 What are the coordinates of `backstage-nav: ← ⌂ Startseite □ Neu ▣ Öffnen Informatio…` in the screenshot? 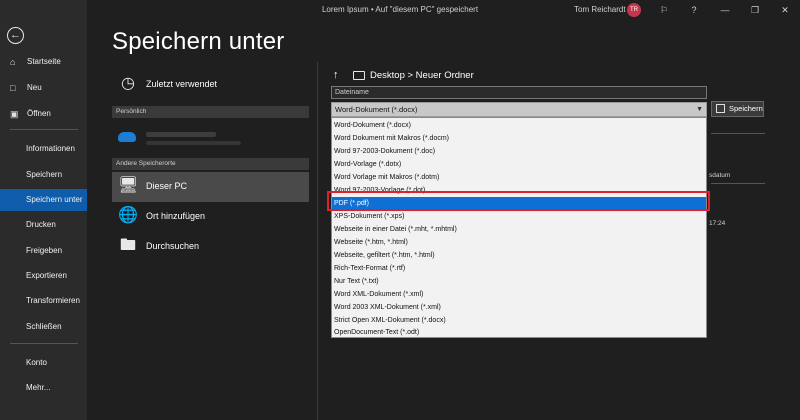 It's located at (43, 210).